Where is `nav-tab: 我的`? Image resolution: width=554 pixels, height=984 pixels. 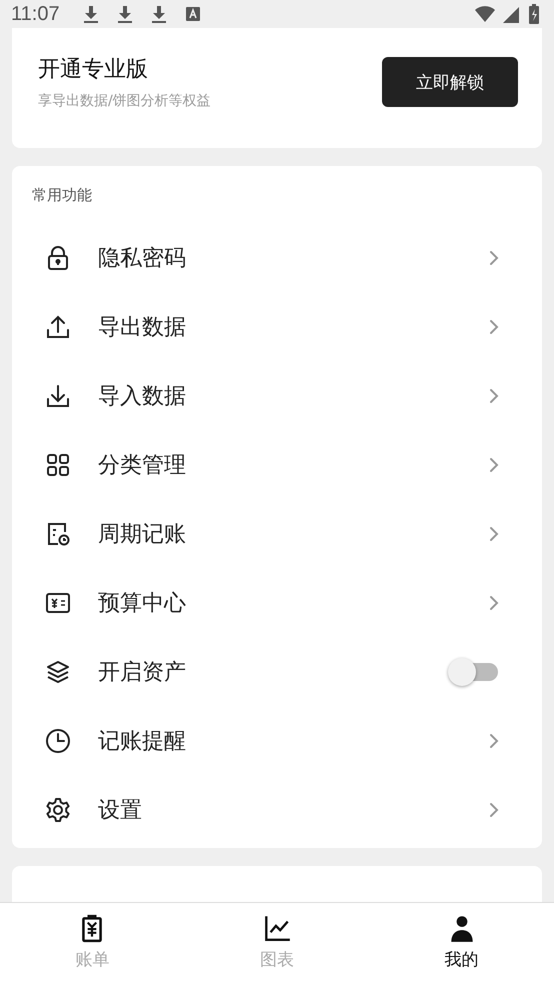
nav-tab: 我的 is located at coordinates (461, 943).